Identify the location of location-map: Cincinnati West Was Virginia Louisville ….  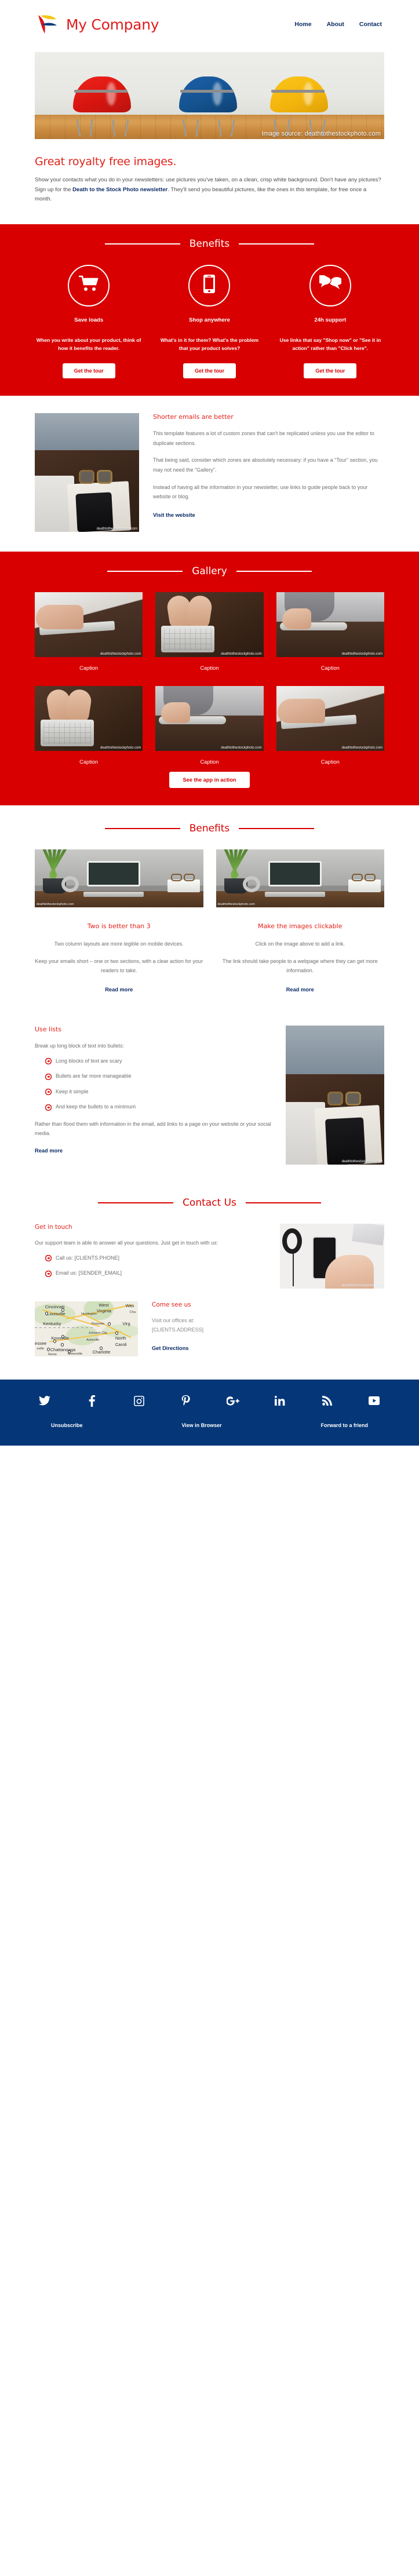
(87, 1328).